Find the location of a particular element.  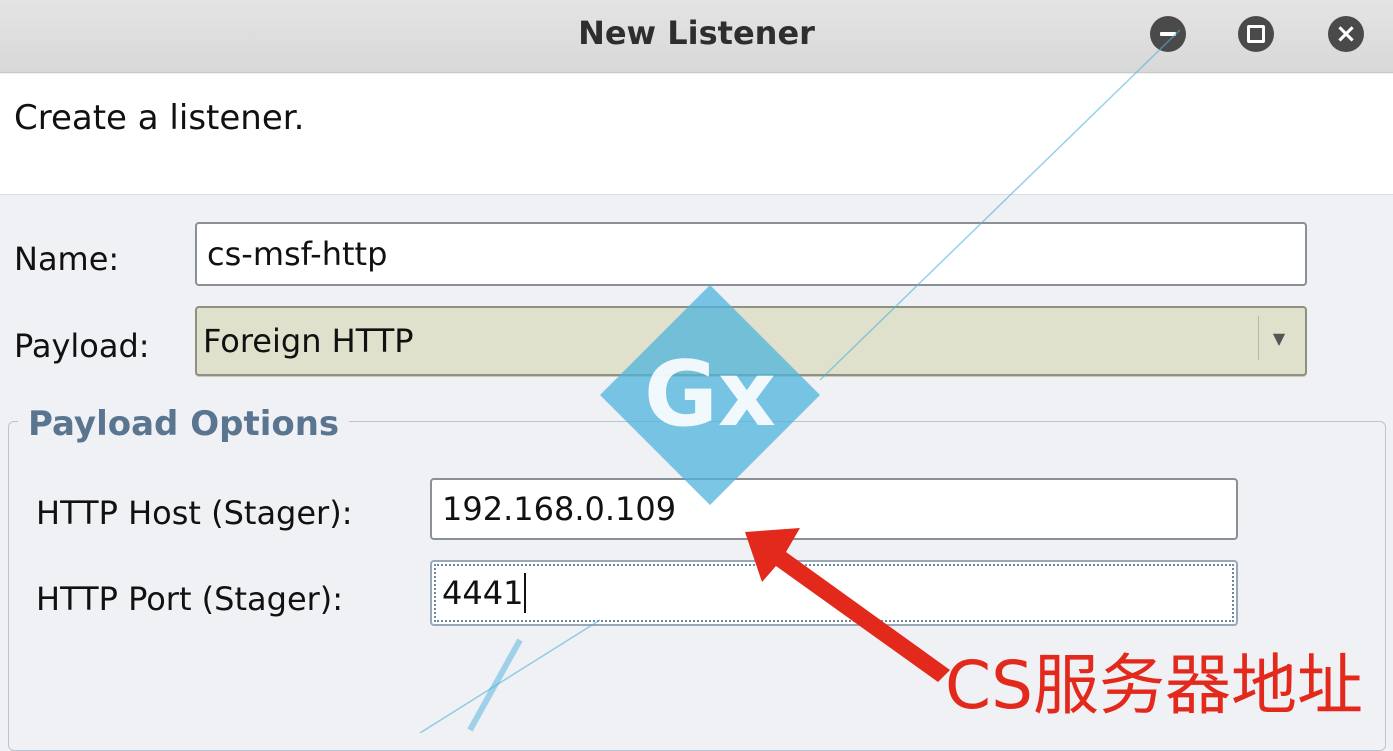

name-label: Name: is located at coordinates (67, 259).